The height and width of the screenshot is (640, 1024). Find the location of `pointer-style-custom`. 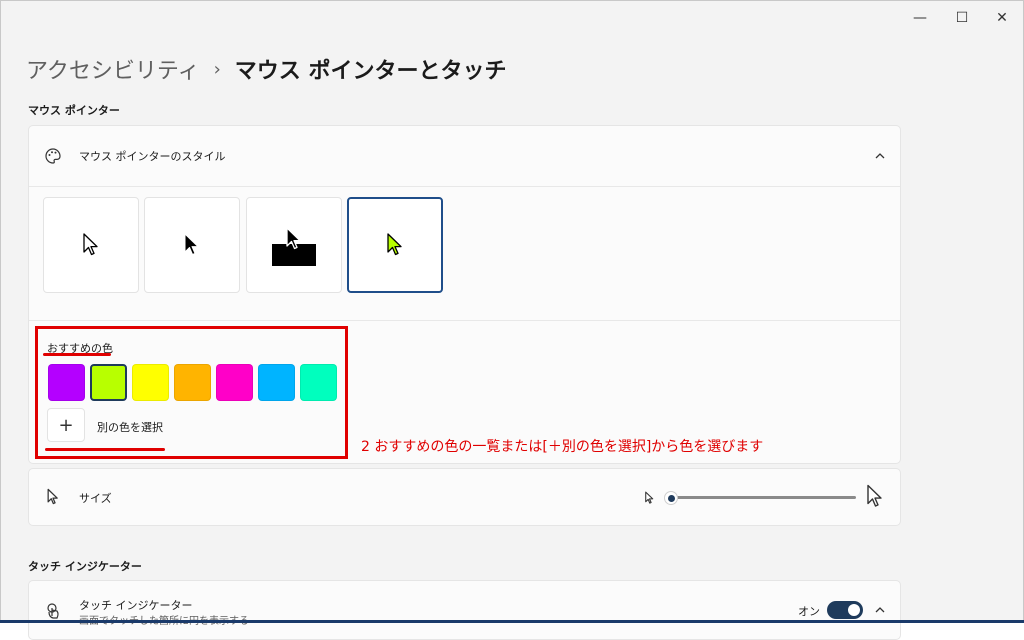

pointer-style-custom is located at coordinates (395, 245).